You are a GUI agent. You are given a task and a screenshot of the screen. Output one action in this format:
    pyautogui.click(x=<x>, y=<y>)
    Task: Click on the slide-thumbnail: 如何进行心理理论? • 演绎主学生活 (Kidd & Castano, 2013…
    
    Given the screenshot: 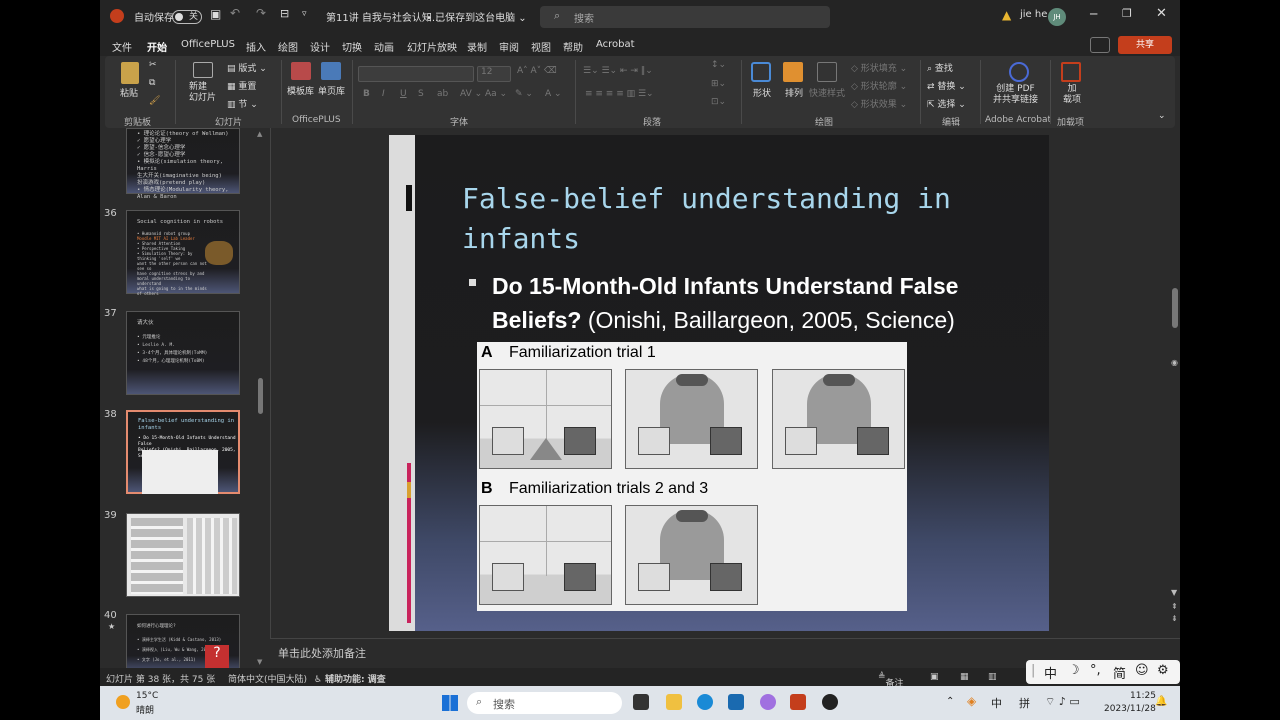 What is the action you would take?
    pyautogui.click(x=183, y=644)
    